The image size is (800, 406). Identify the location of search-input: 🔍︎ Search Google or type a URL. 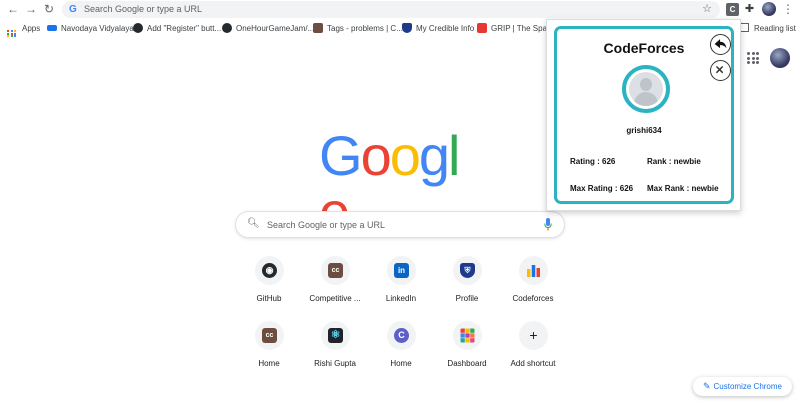
(400, 224).